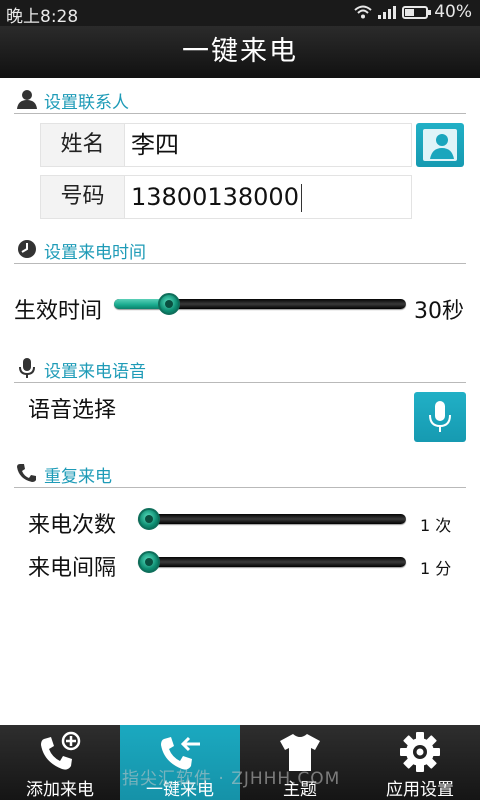 The image size is (480, 800). I want to click on number-input: 13800138000, so click(216, 197).